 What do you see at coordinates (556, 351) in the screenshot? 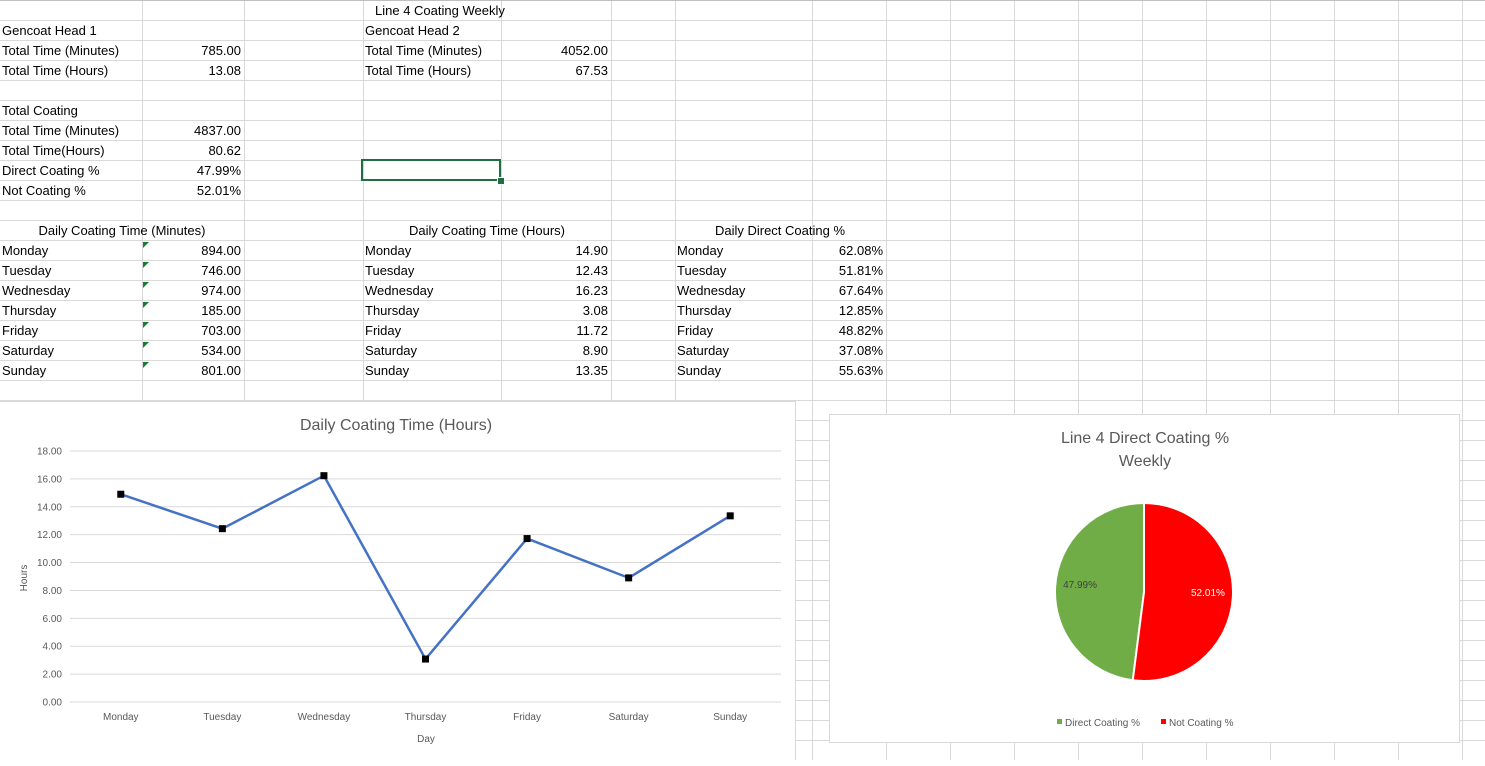
I see `daily-hours-value: 8.90` at bounding box center [556, 351].